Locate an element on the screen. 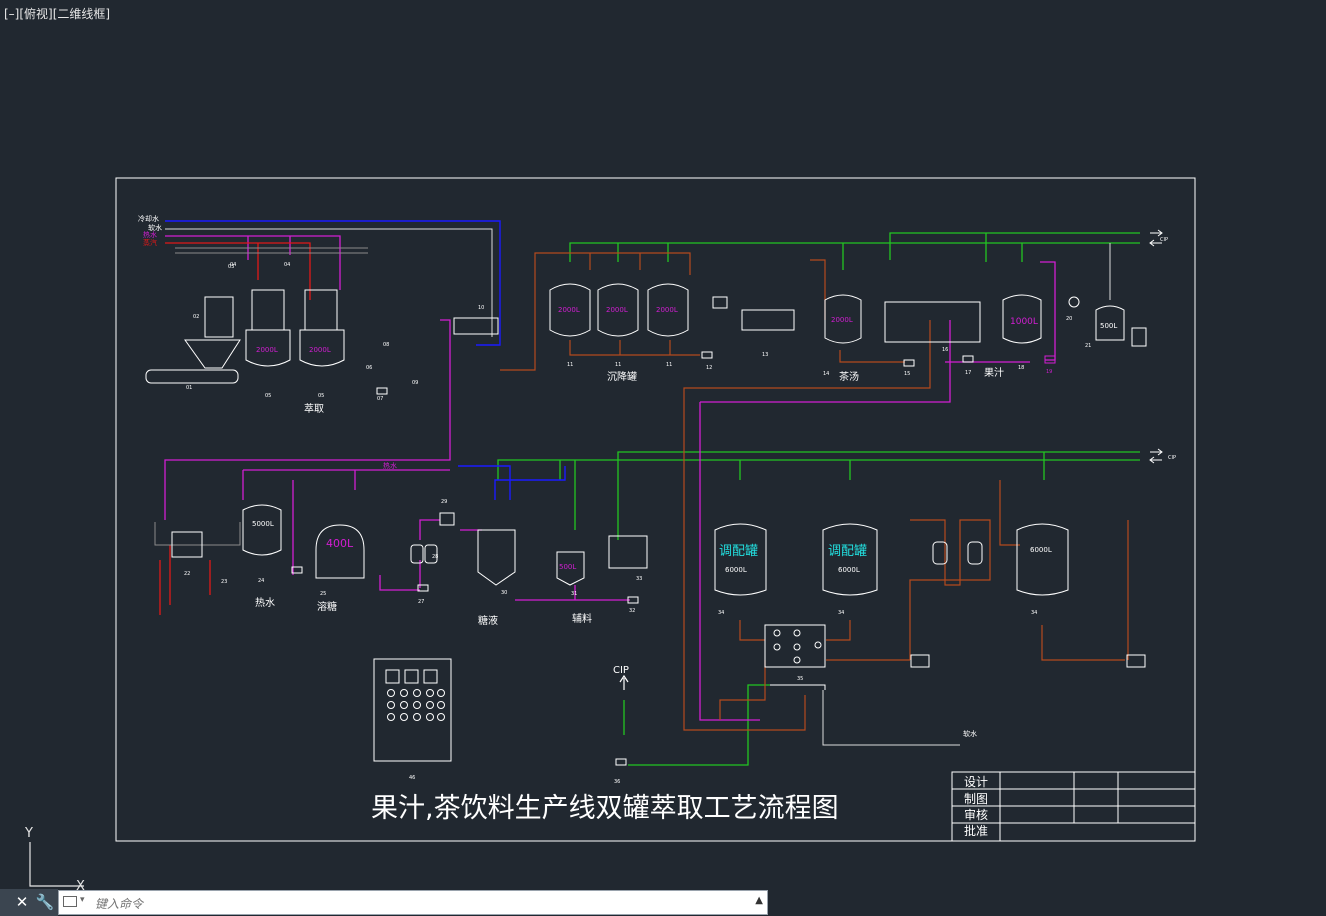 The height and width of the screenshot is (916, 1326). cap-t34b: 6000L is located at coordinates (849, 570).